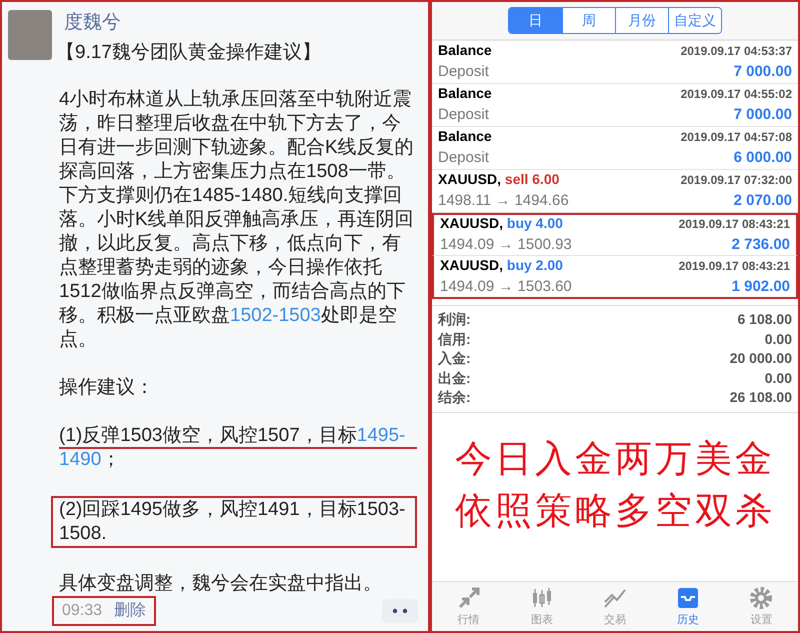 The width and height of the screenshot is (800, 633). I want to click on row-amount: 2 736.00, so click(761, 245).